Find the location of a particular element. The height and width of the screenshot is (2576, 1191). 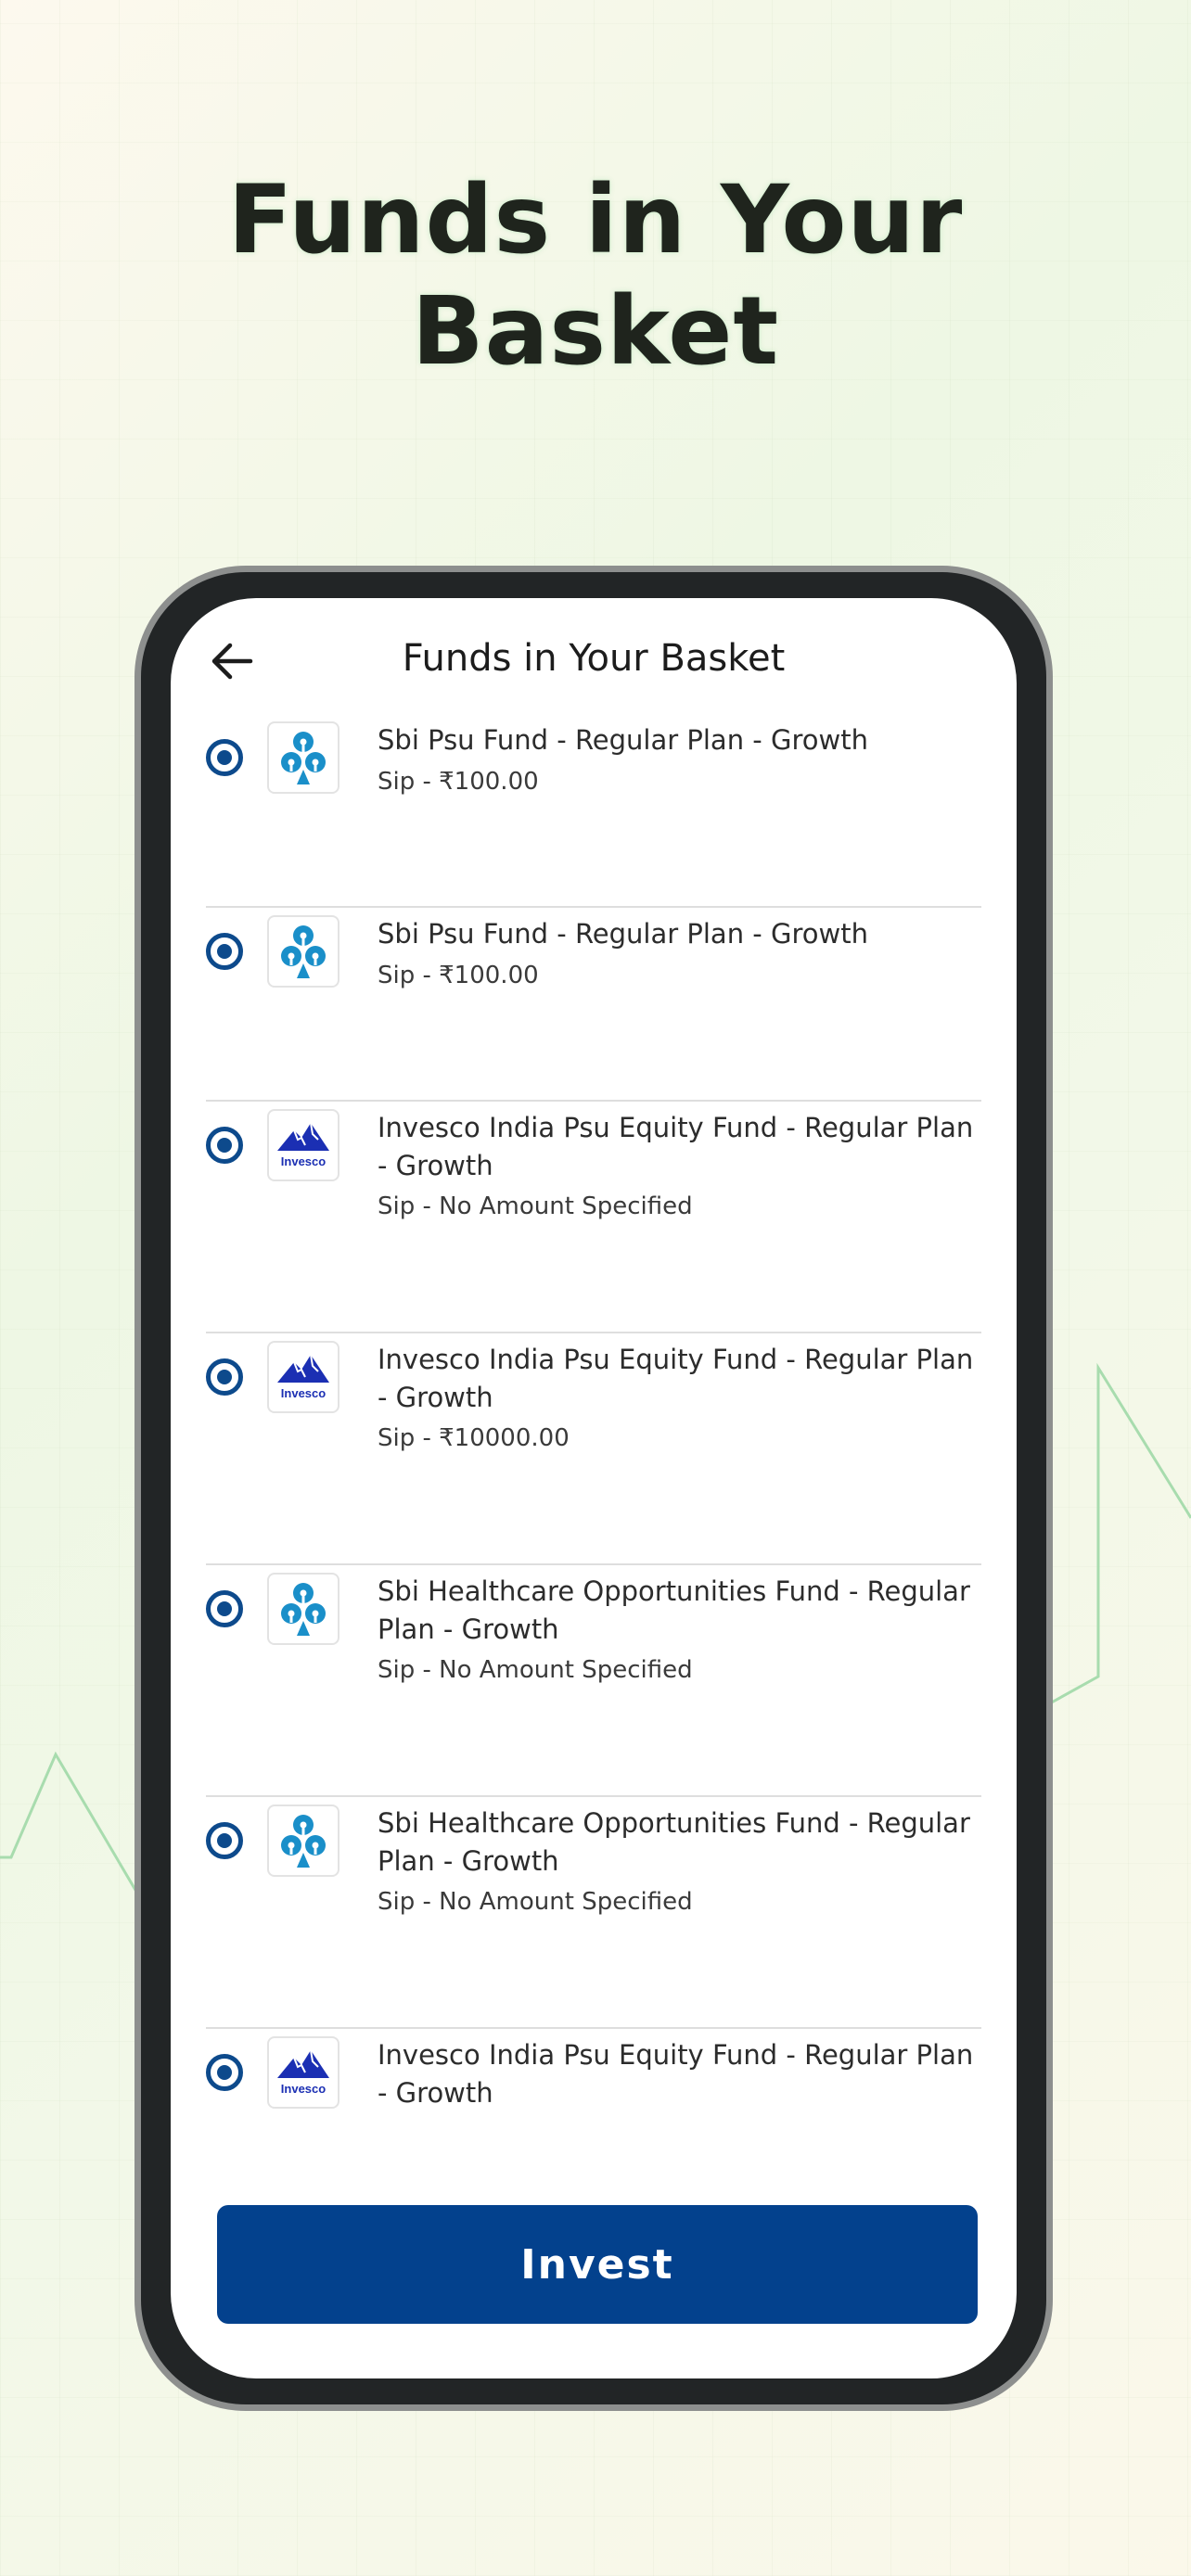

page-title: Funds in Your Basket is located at coordinates (594, 658).